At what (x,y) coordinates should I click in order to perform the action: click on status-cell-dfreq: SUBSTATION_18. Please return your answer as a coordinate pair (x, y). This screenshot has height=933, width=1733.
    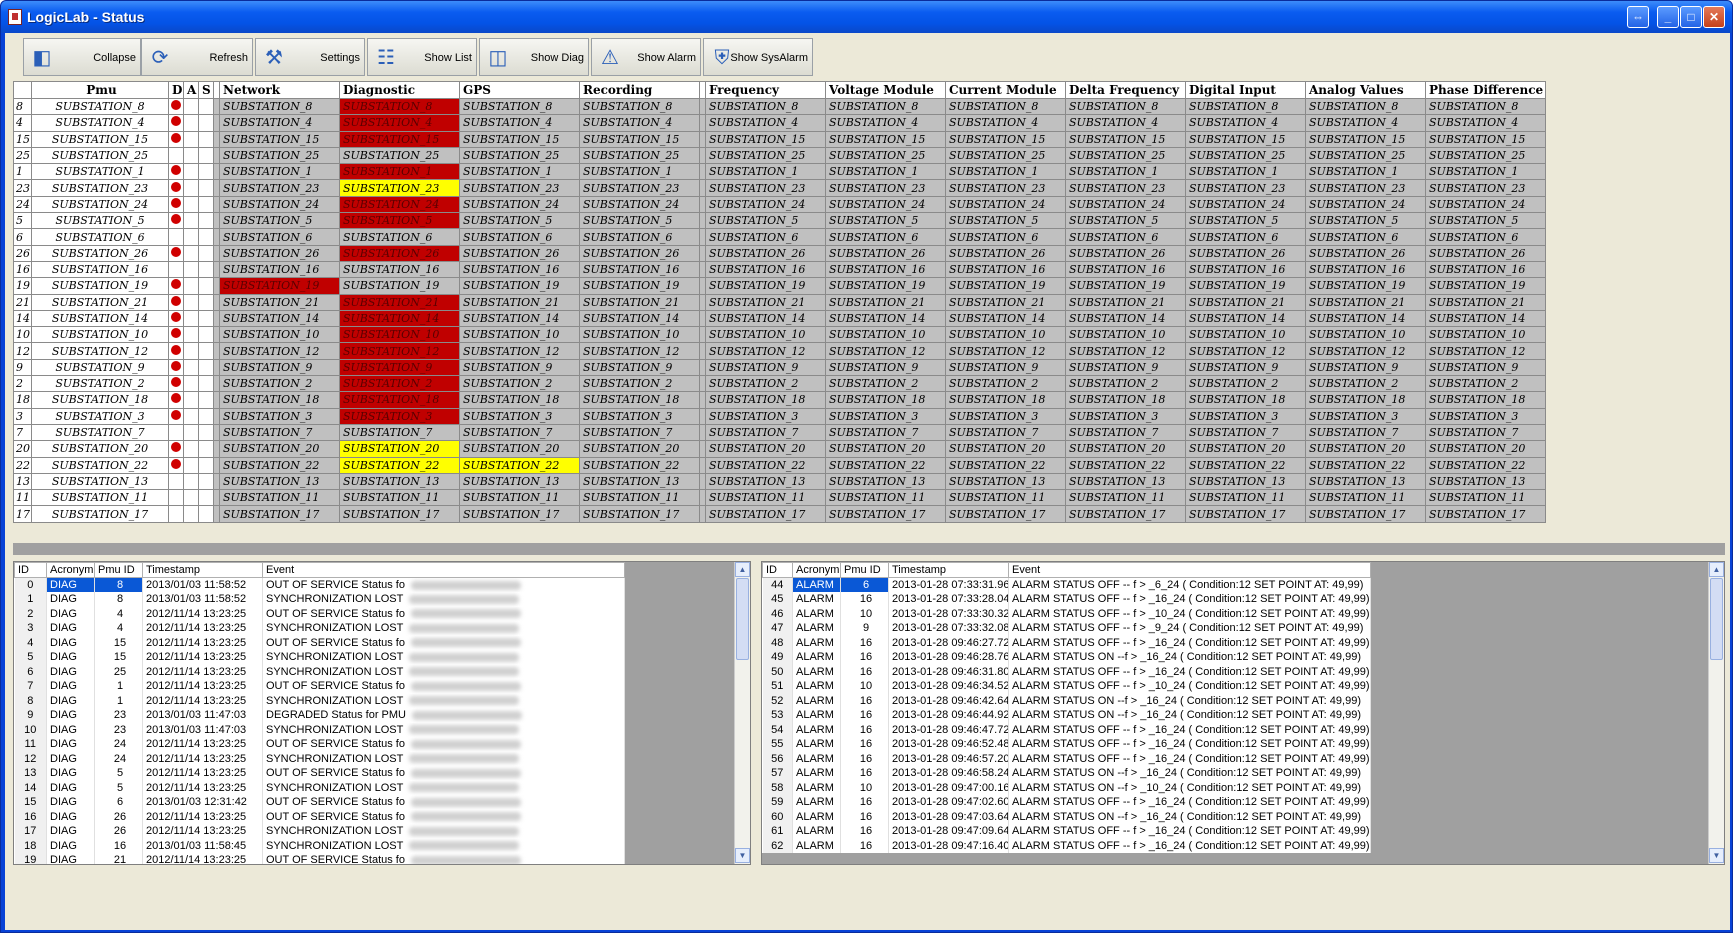
    Looking at the image, I should click on (1125, 400).